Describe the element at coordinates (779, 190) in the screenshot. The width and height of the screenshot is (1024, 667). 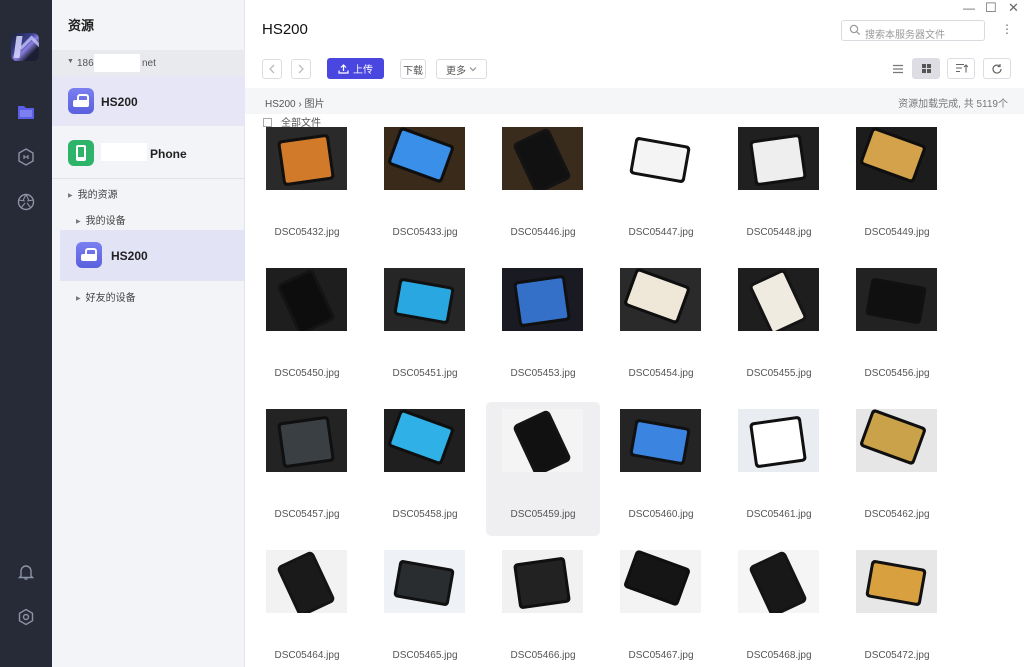
I see `file-tile: DSC05448.jpg` at that location.